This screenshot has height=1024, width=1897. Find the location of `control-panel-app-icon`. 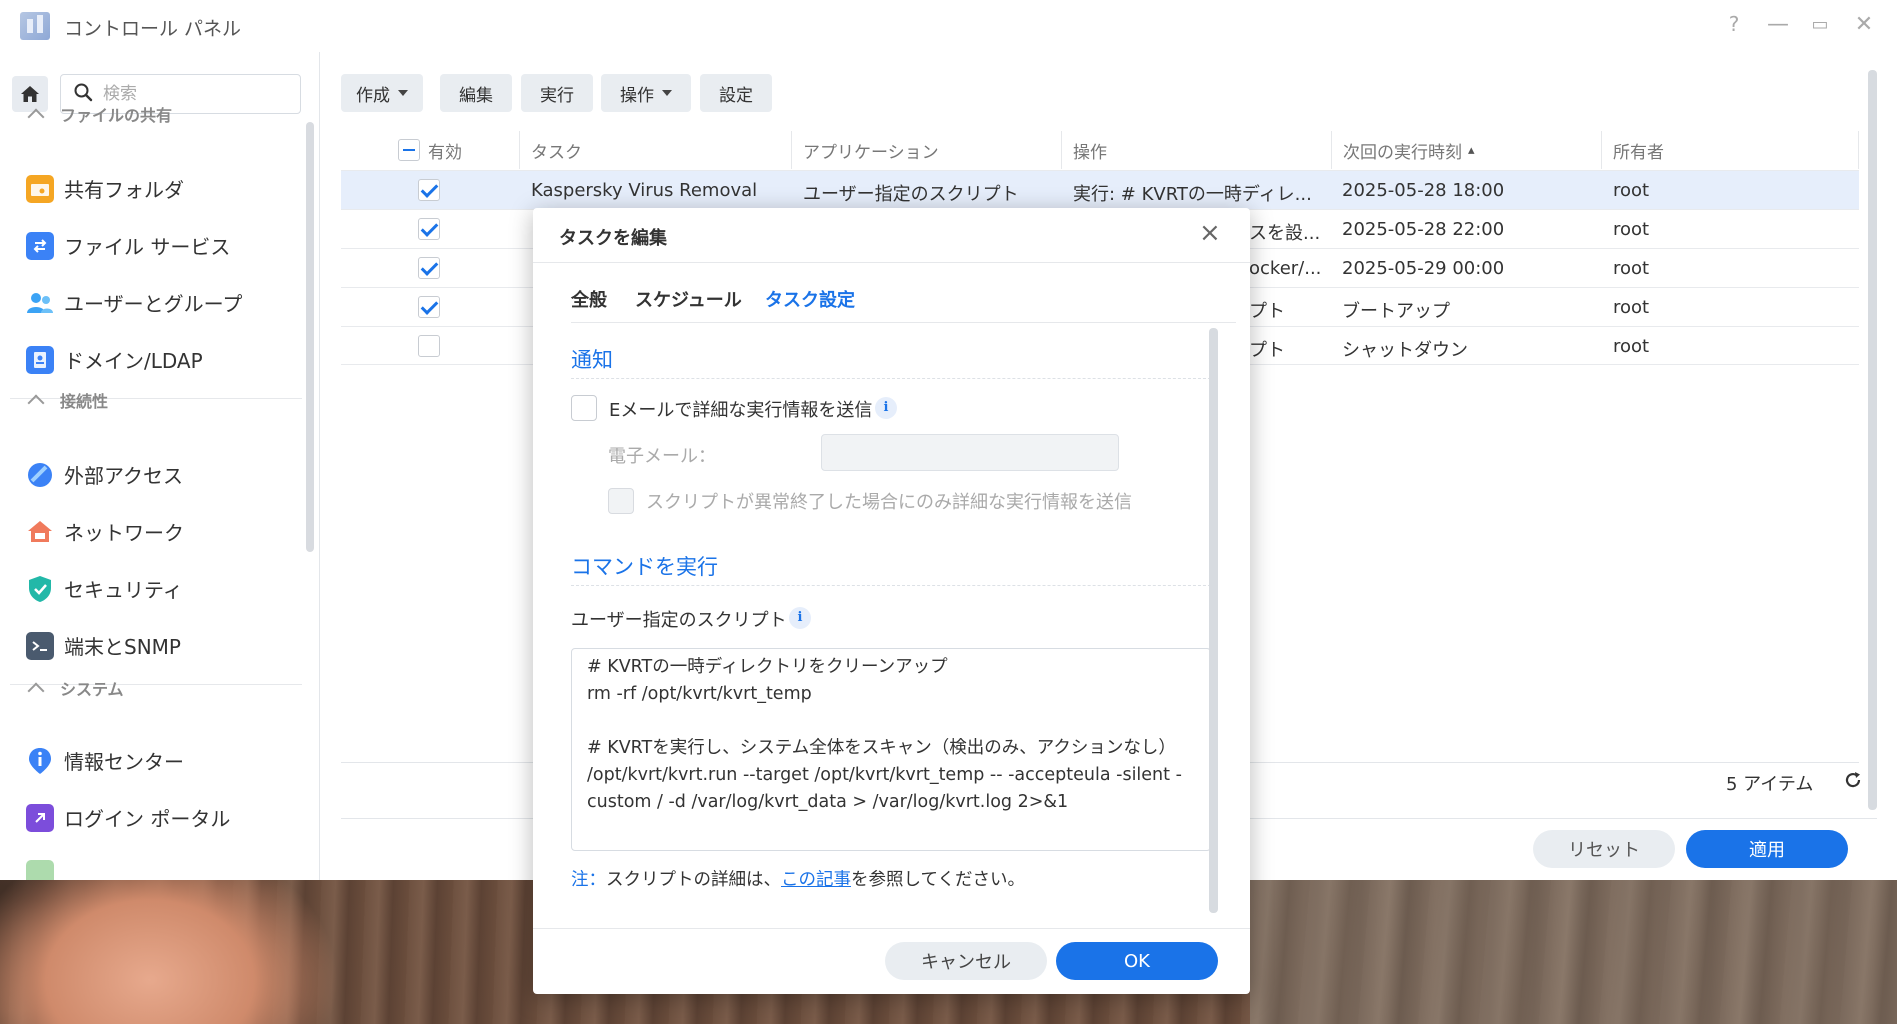

control-panel-app-icon is located at coordinates (35, 26).